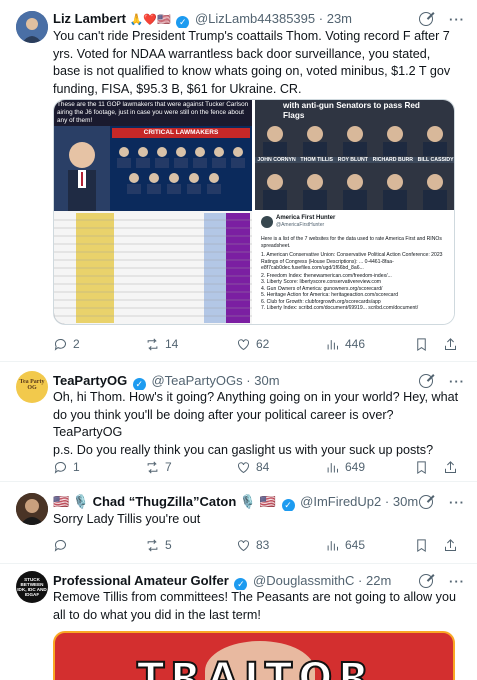 This screenshot has height=680, width=477. I want to click on senator-name: RICHARD BURR, so click(392, 160).